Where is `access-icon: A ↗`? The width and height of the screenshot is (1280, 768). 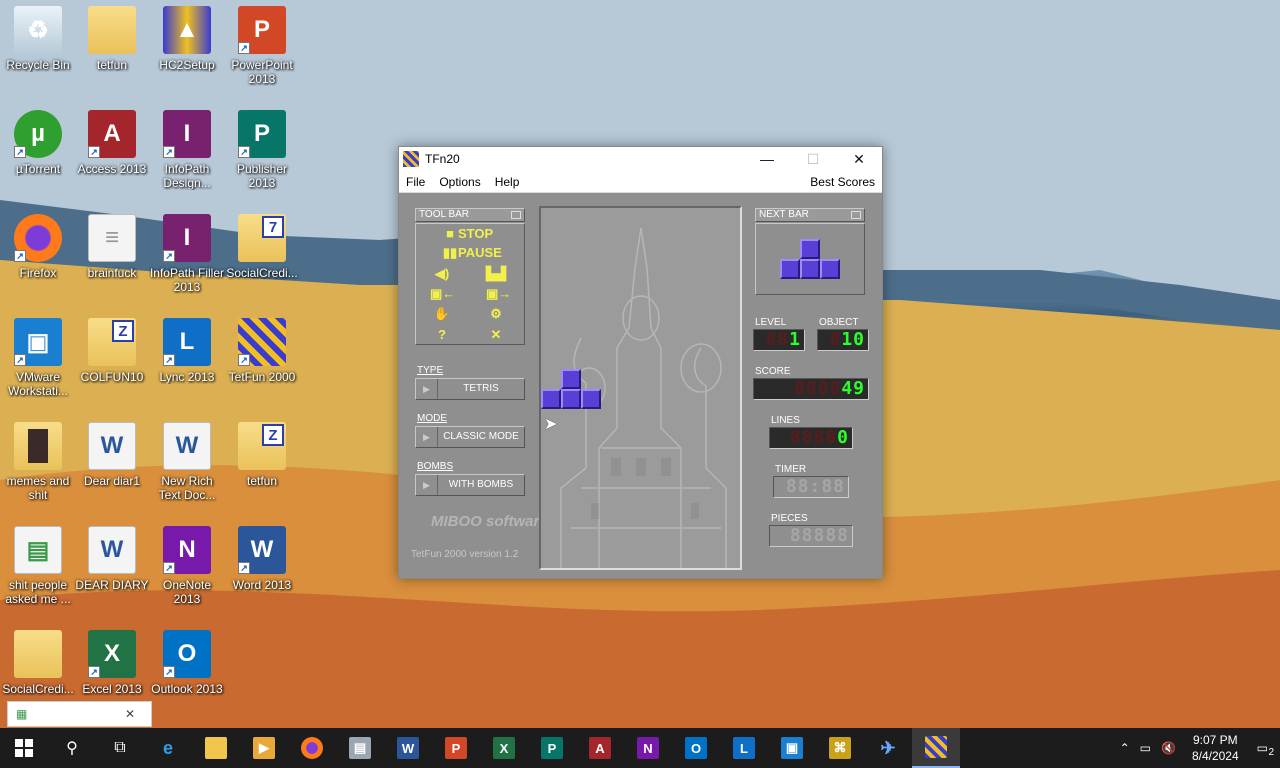
access-icon: A ↗ is located at coordinates (112, 134).